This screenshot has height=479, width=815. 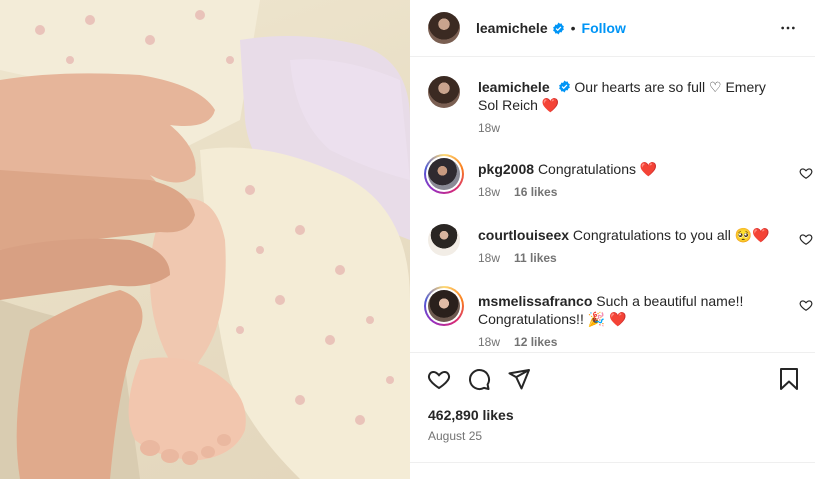 I want to click on caption-username: leamichele, so click(x=514, y=87).